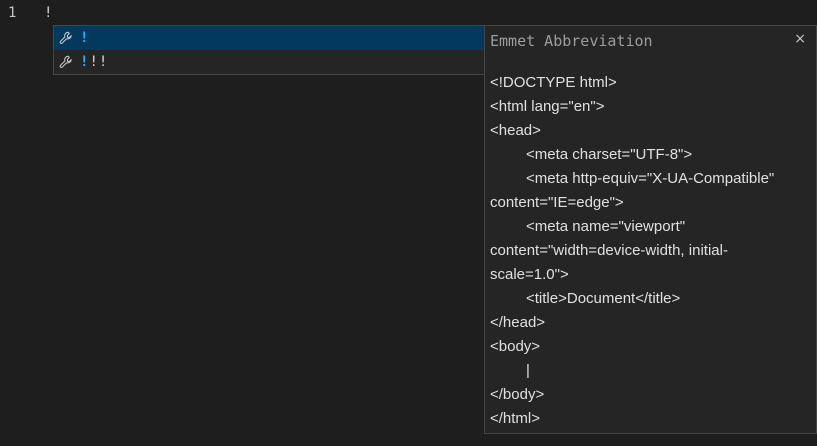  What do you see at coordinates (650, 178) in the screenshot?
I see `preview-line: <meta http-equiv="X-UA-Compatible"` at bounding box center [650, 178].